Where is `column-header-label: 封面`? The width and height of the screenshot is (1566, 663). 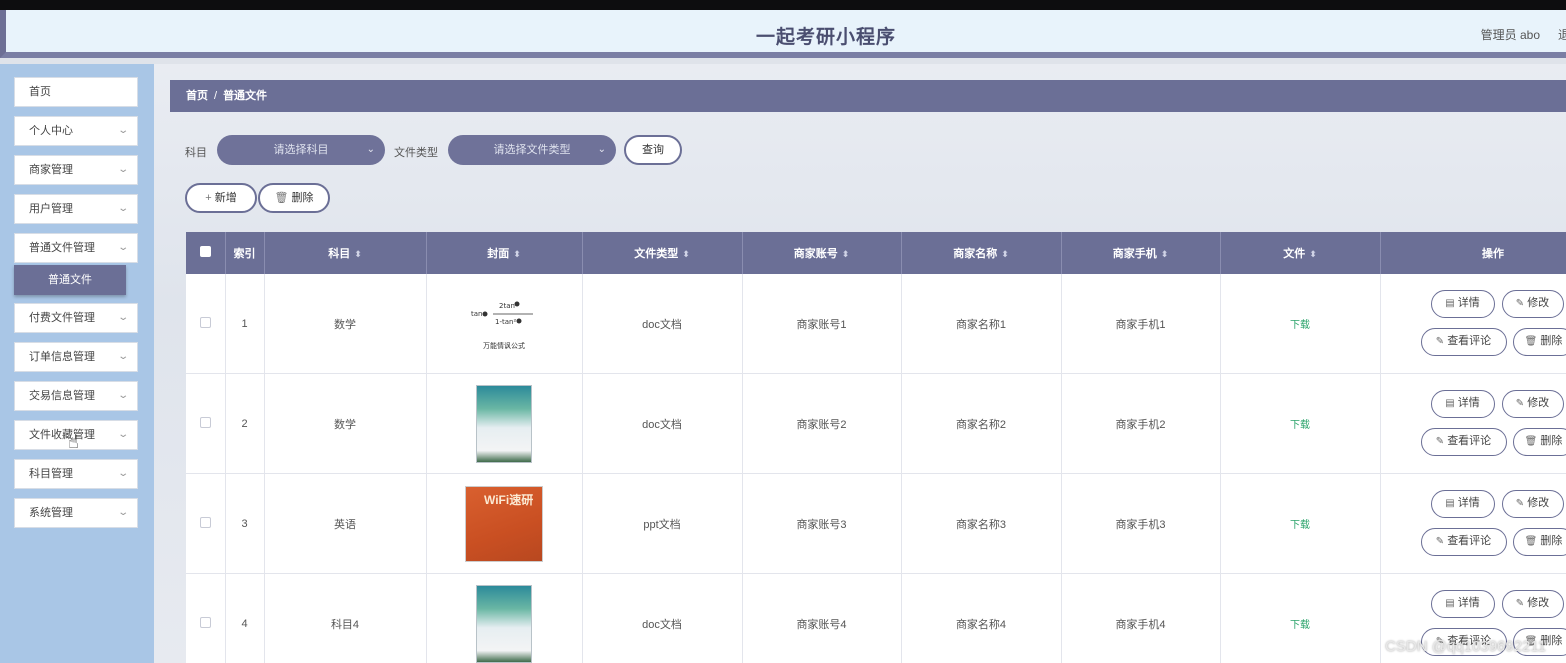
column-header-label: 封面 is located at coordinates (498, 254).